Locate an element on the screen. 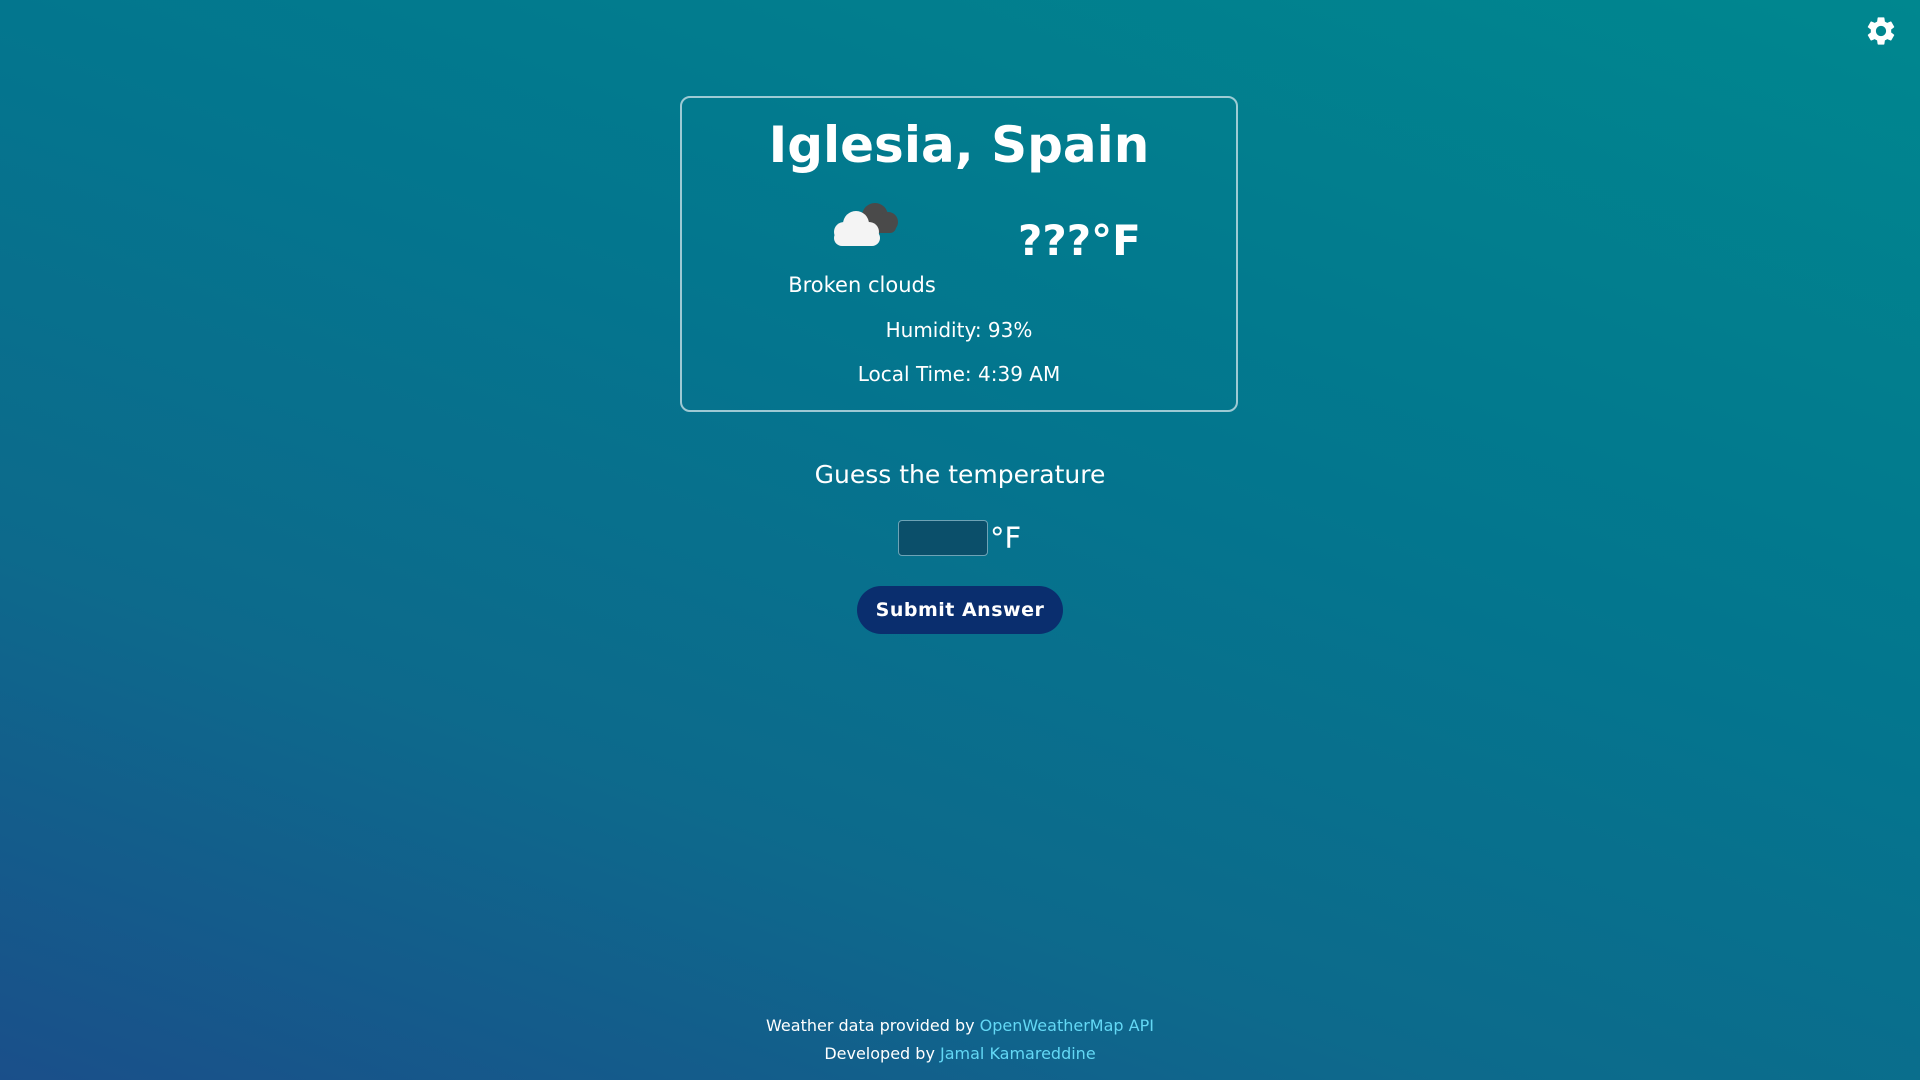  weather-description: Broken clouds is located at coordinates (862, 285).